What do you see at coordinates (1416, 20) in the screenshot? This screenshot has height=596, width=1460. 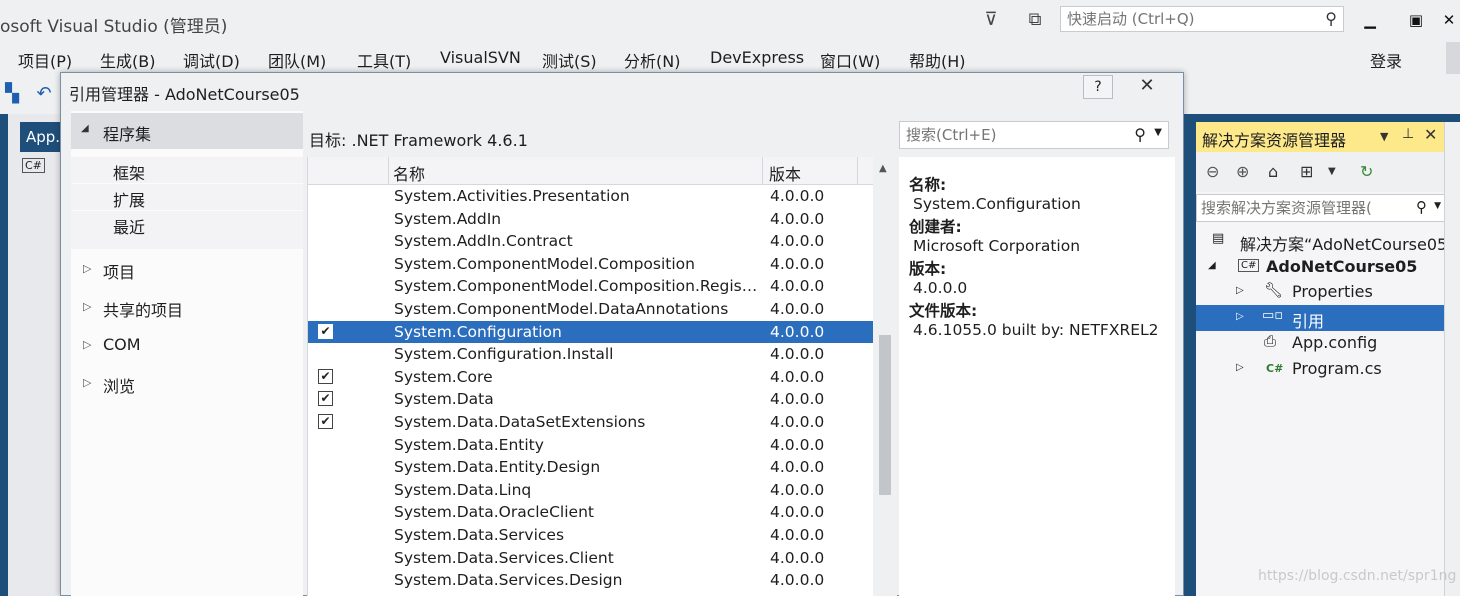 I see `maximize-button: ▣` at bounding box center [1416, 20].